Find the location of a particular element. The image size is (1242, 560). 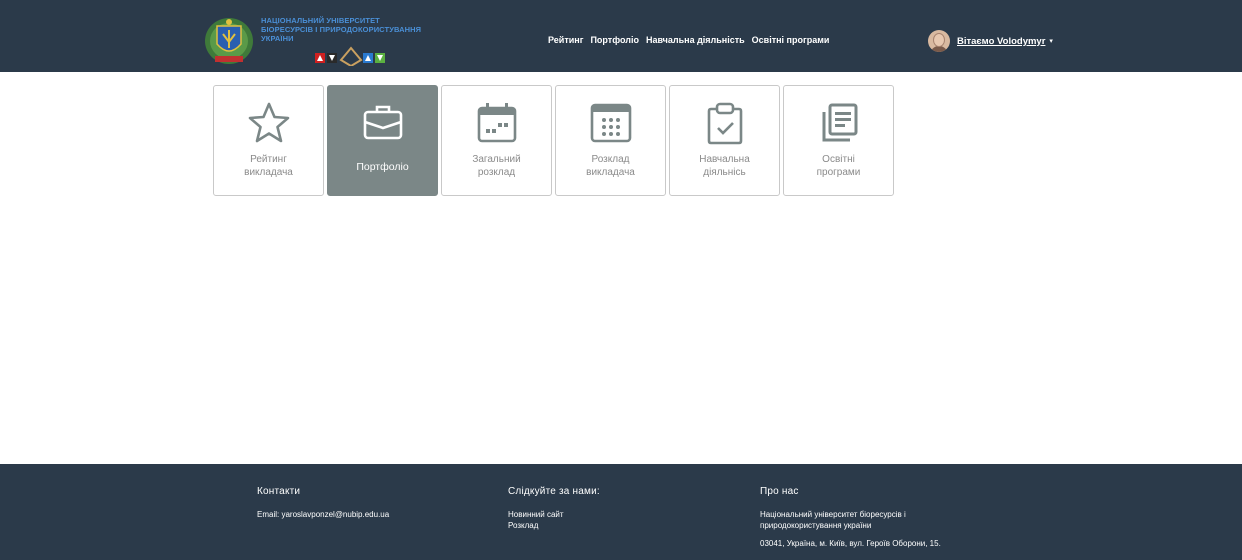

tile-label-line: програми is located at coordinates (838, 172).